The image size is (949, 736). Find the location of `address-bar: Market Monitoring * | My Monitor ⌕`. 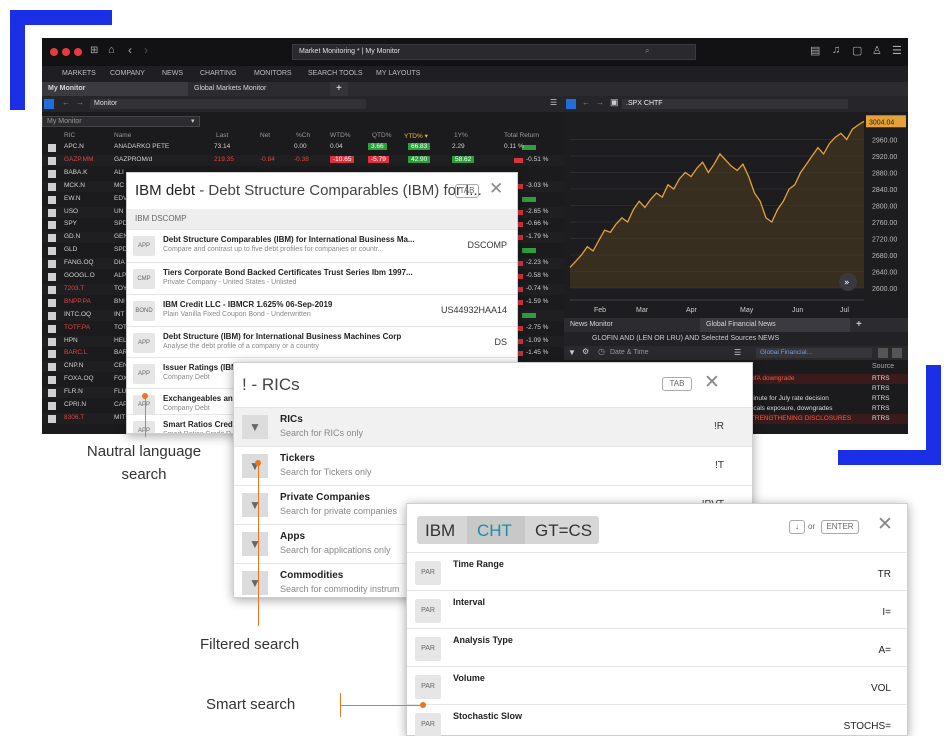

address-bar: Market Monitoring * | My Monitor ⌕ is located at coordinates (494, 52).